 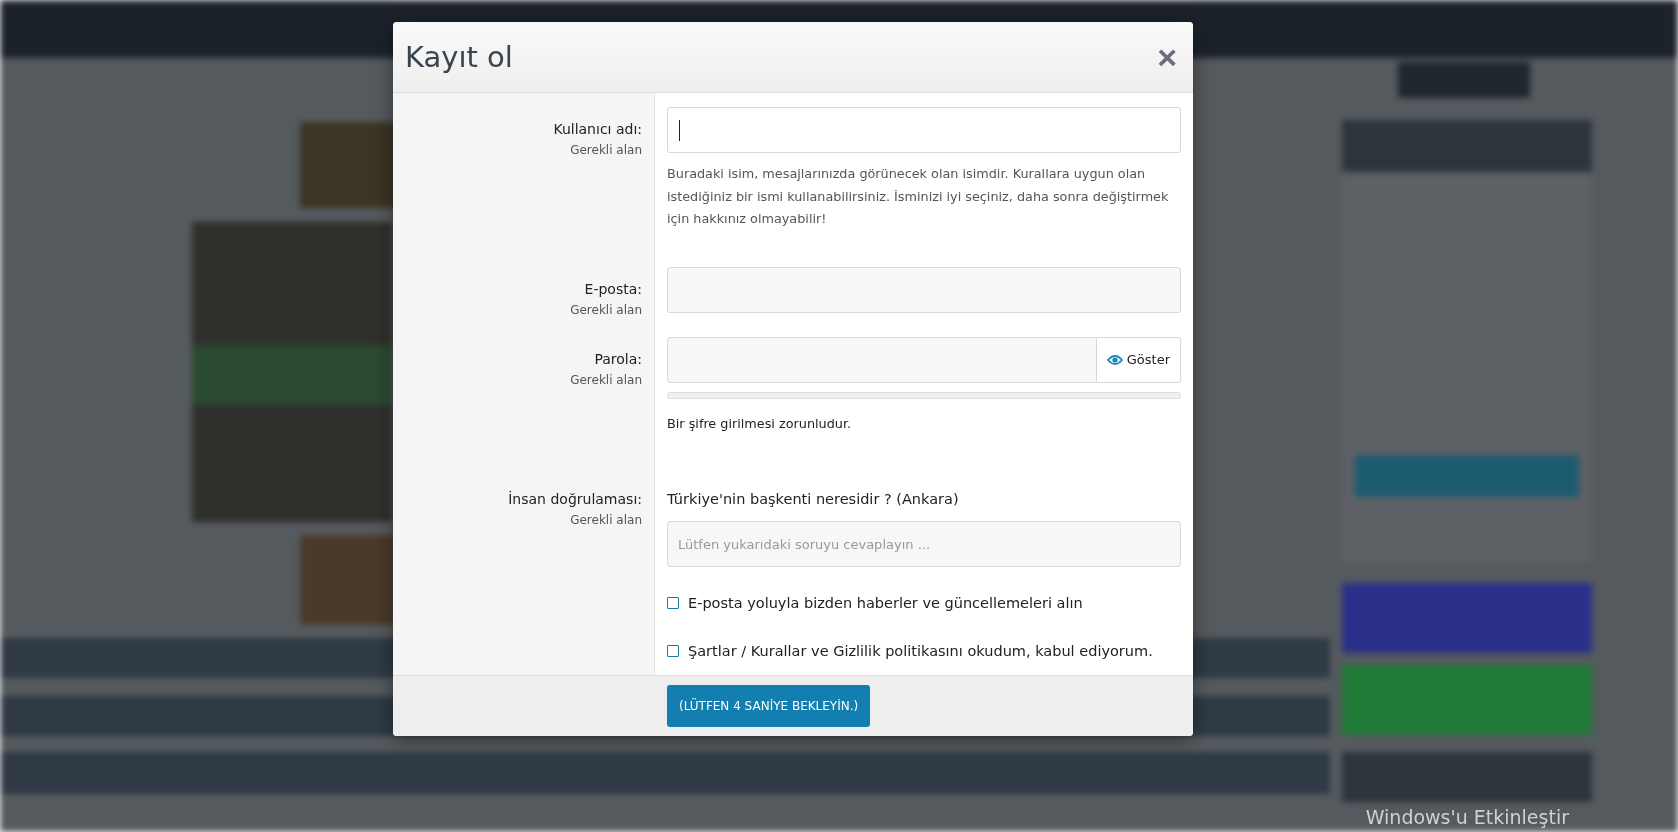 I want to click on field-label: E-posta:, so click(x=613, y=288).